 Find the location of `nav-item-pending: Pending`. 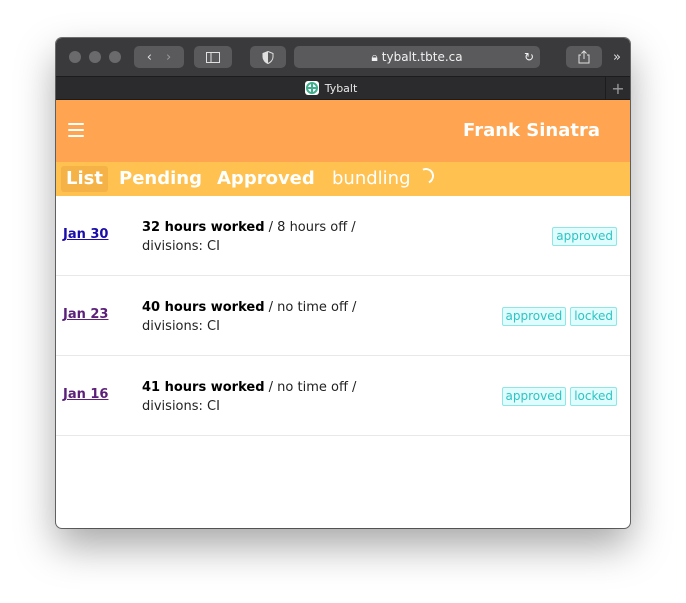

nav-item-pending: Pending is located at coordinates (160, 179).